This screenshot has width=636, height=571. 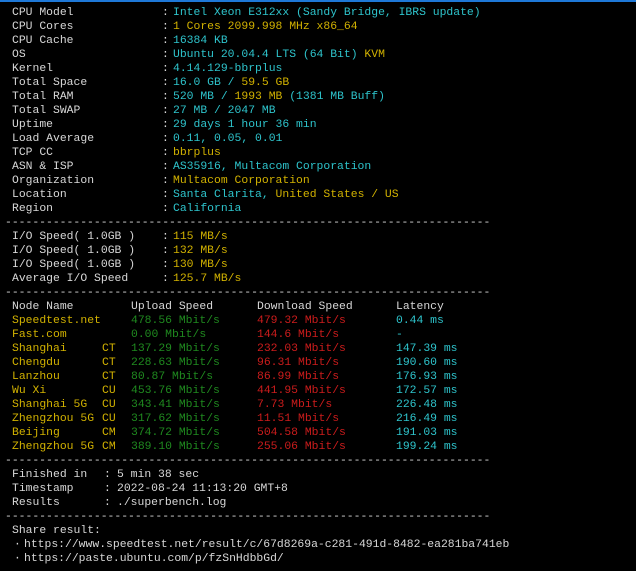 I want to click on io-label: Average I/O Speed, so click(x=70, y=279).